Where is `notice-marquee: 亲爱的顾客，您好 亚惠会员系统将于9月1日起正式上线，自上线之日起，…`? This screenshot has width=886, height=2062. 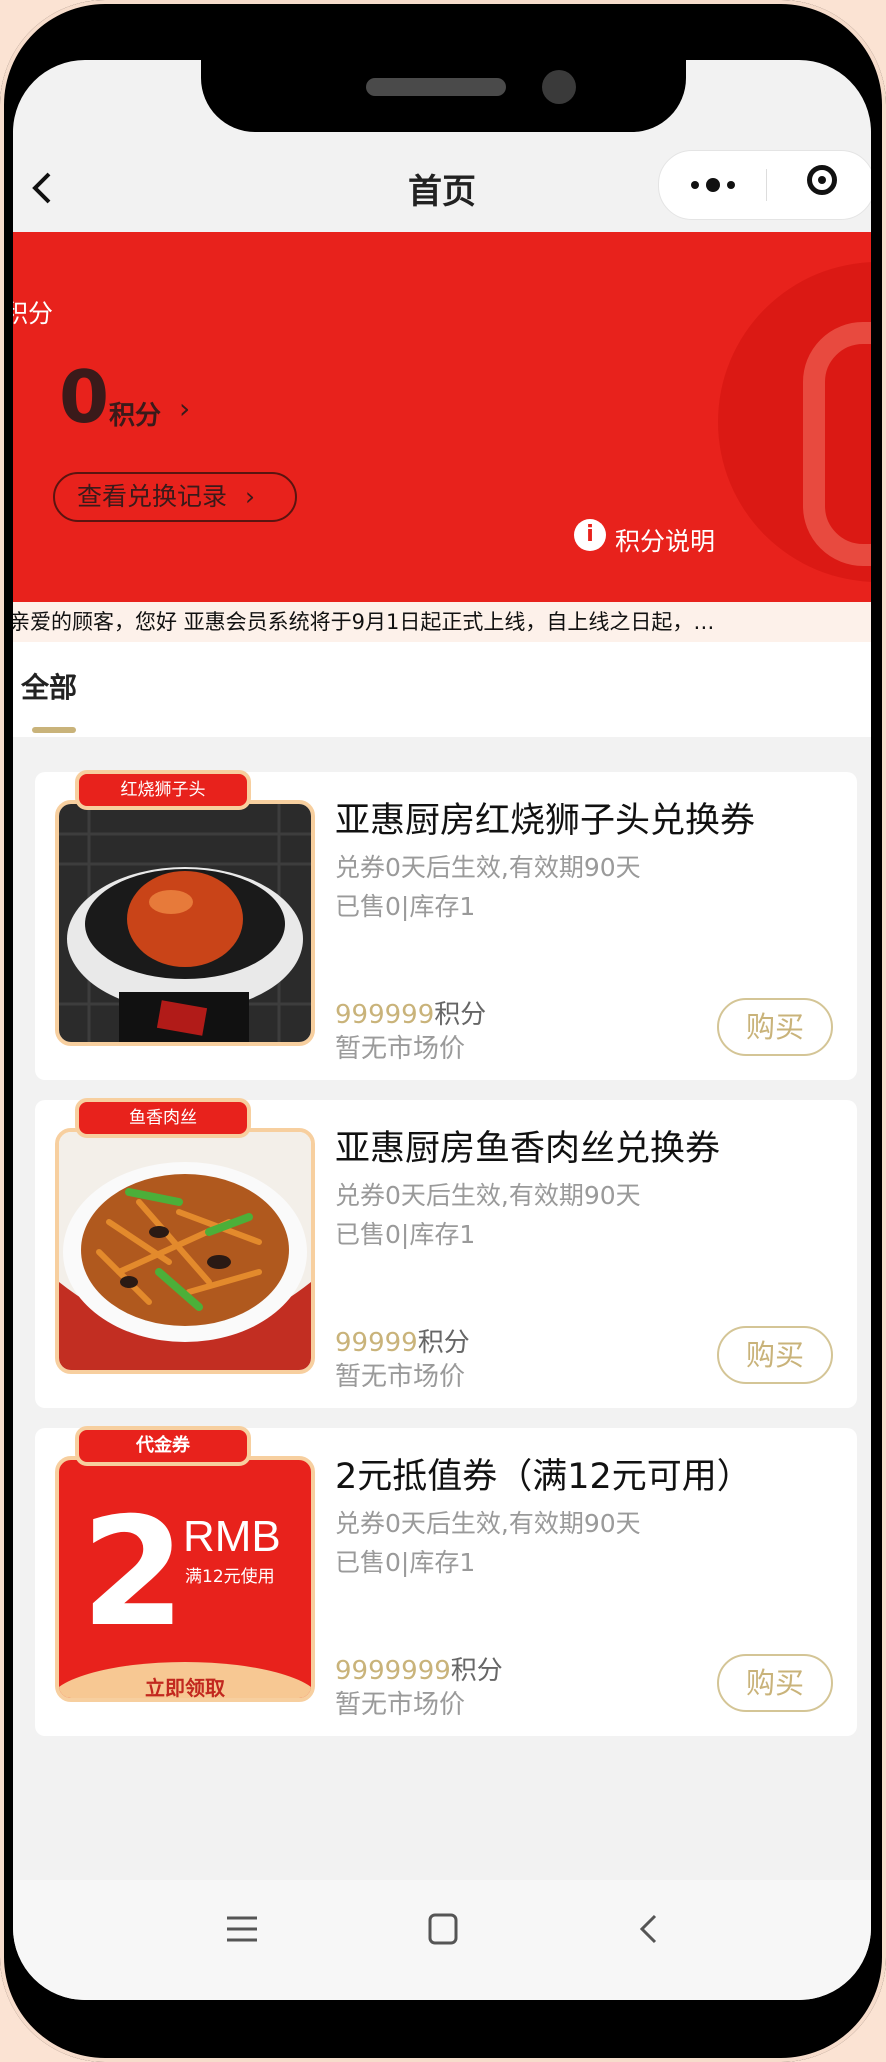 notice-marquee: 亲爱的顾客，您好 亚惠会员系统将于9月1日起正式上线，自上线之日起，… is located at coordinates (442, 622).